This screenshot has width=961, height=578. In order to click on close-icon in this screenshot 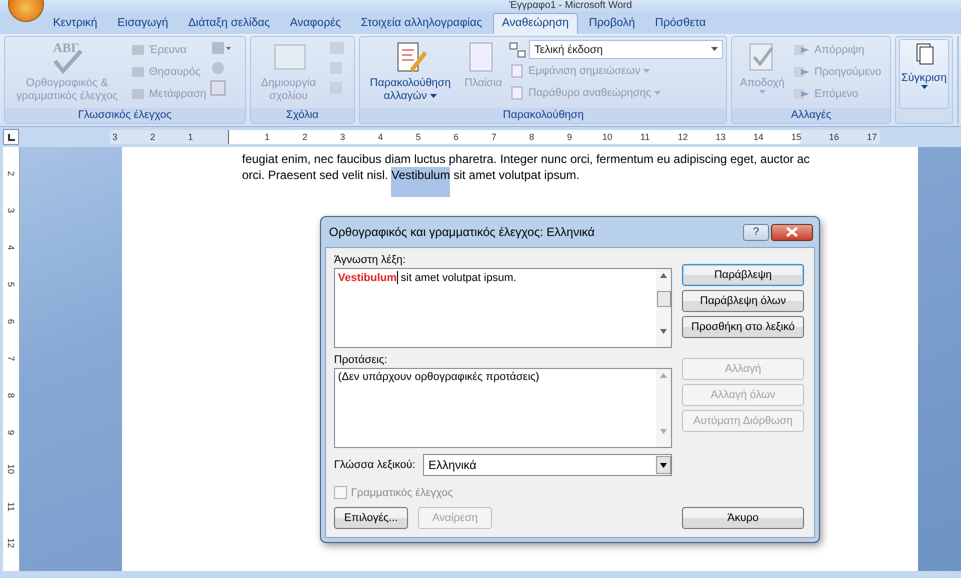, I will do `click(792, 232)`.